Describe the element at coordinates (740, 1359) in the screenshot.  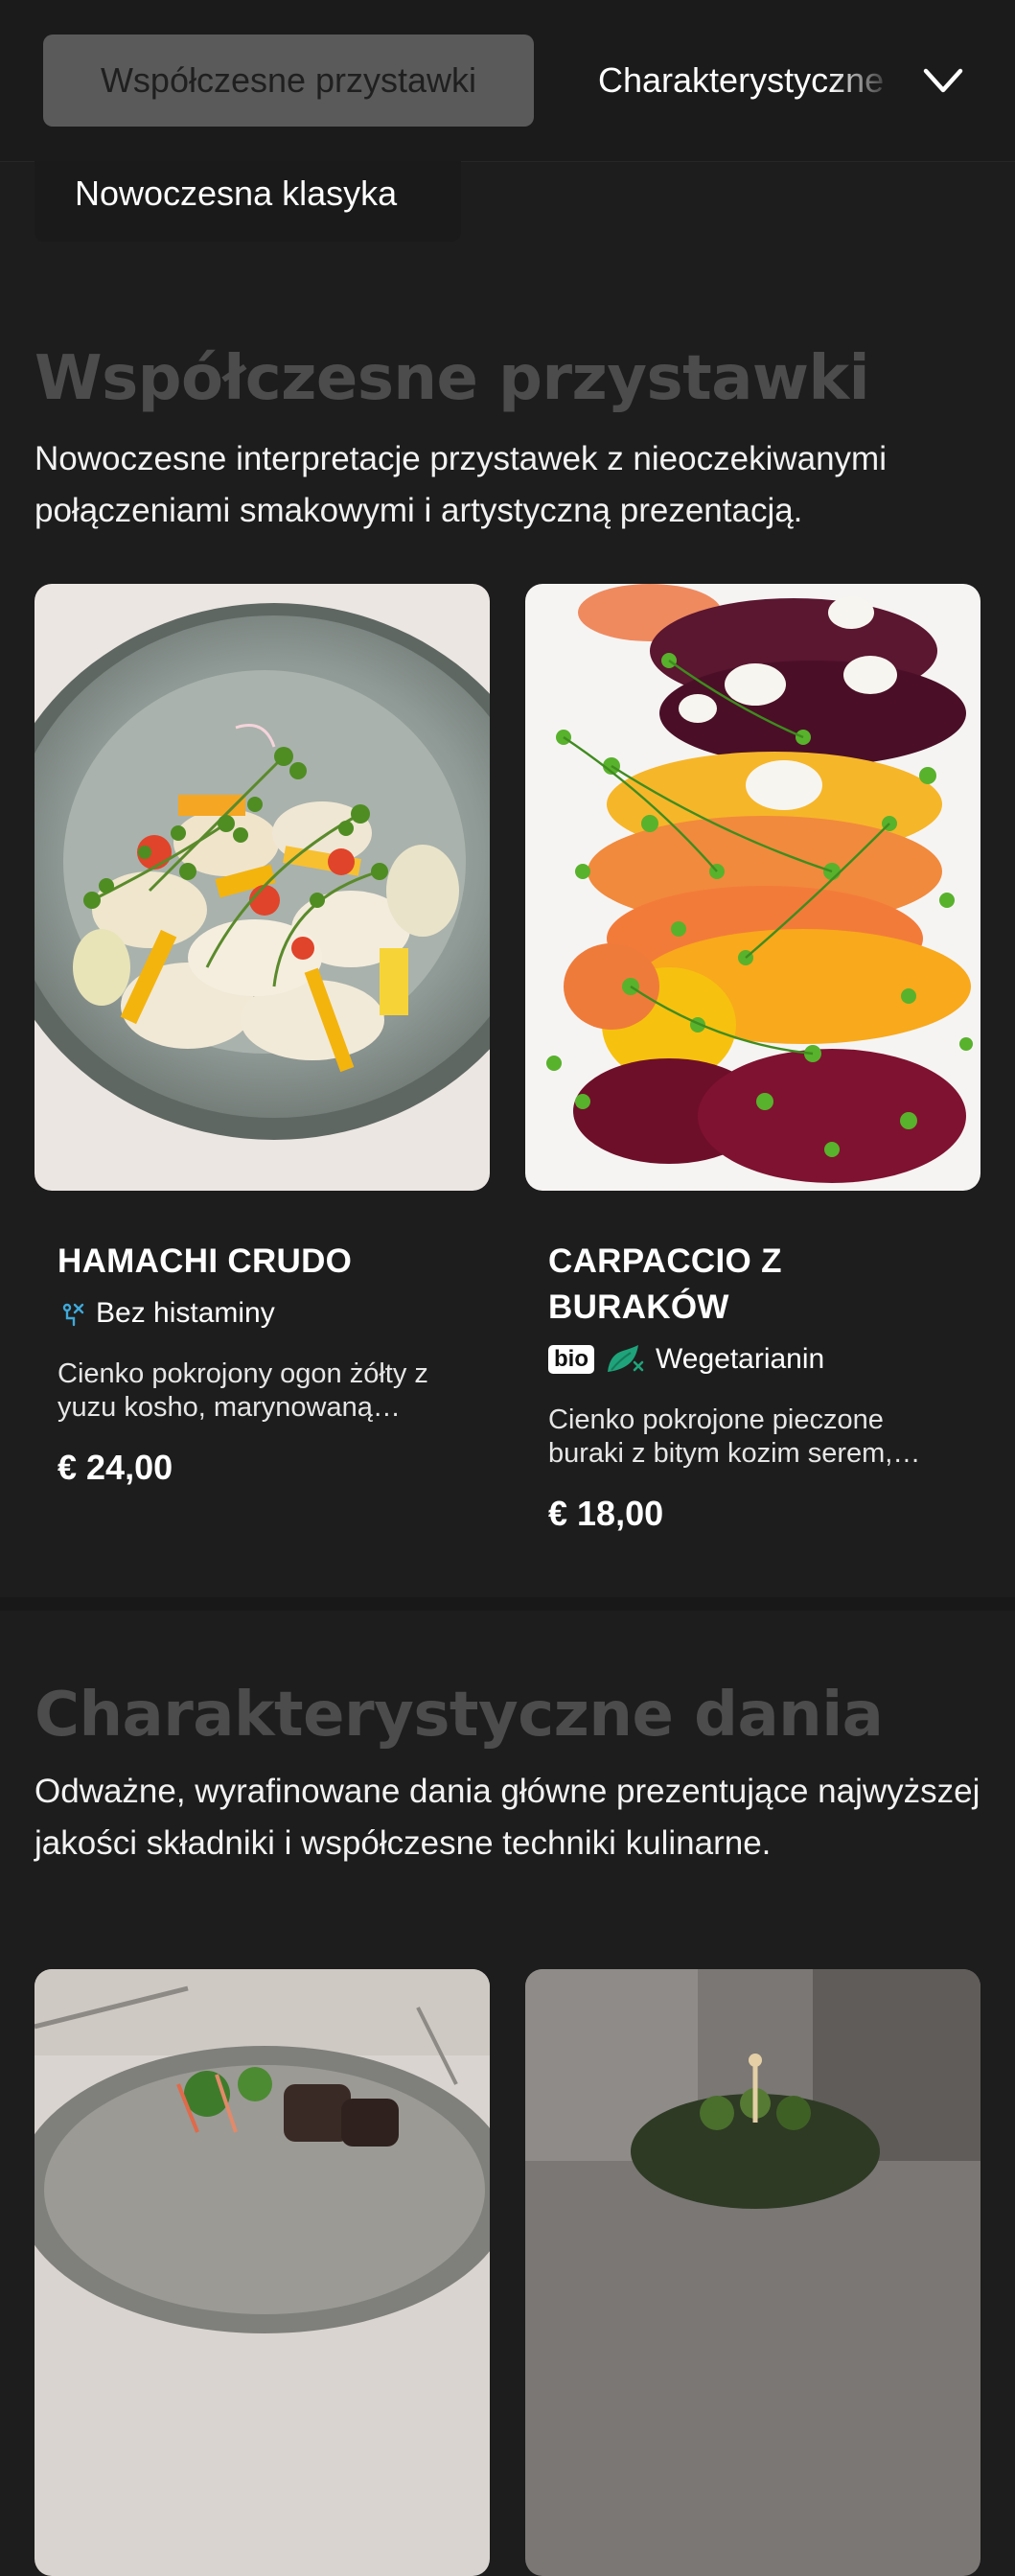
I see `dietary-tag-label: Wegetarianin` at that location.